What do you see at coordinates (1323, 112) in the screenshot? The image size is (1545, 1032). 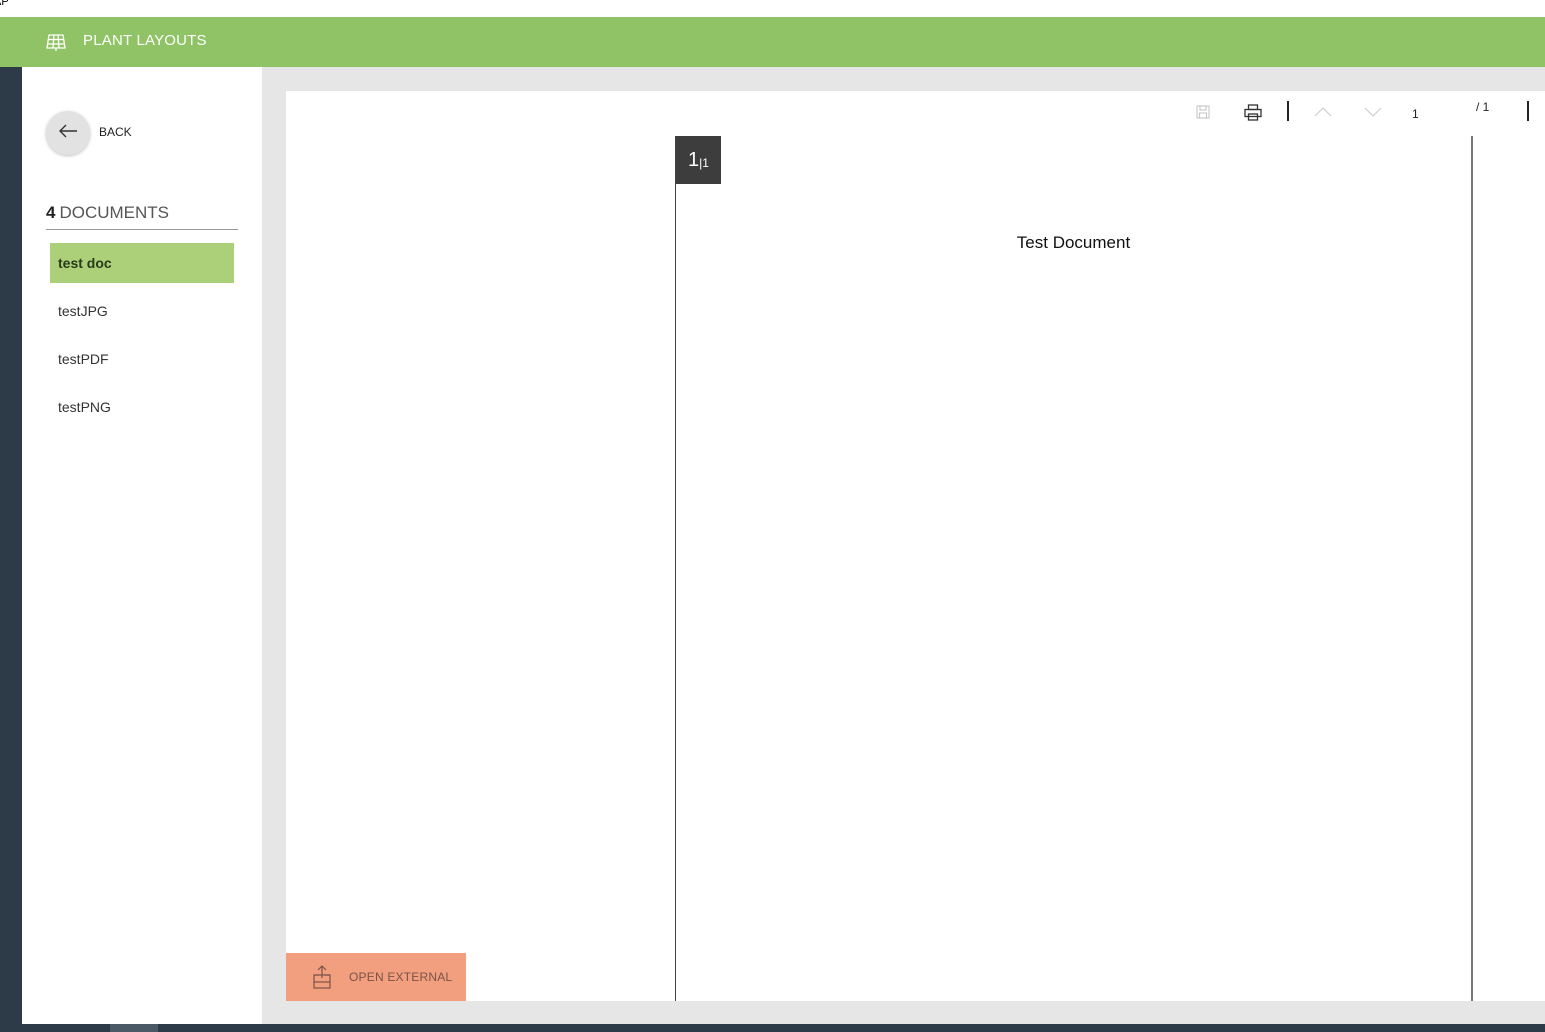 I see `chevron-up-icon` at bounding box center [1323, 112].